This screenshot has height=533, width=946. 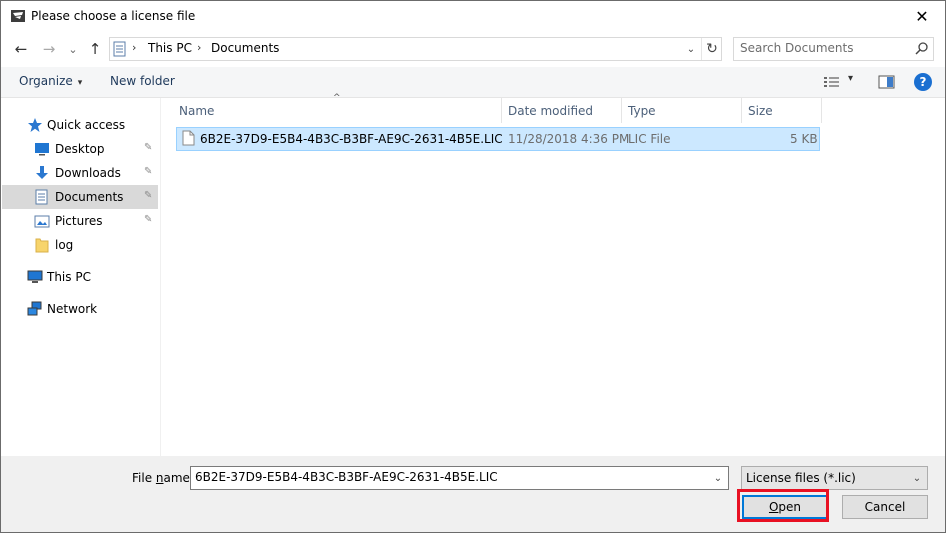 I want to click on sidebar-item-downloads: Downloads ✎, so click(x=80, y=173).